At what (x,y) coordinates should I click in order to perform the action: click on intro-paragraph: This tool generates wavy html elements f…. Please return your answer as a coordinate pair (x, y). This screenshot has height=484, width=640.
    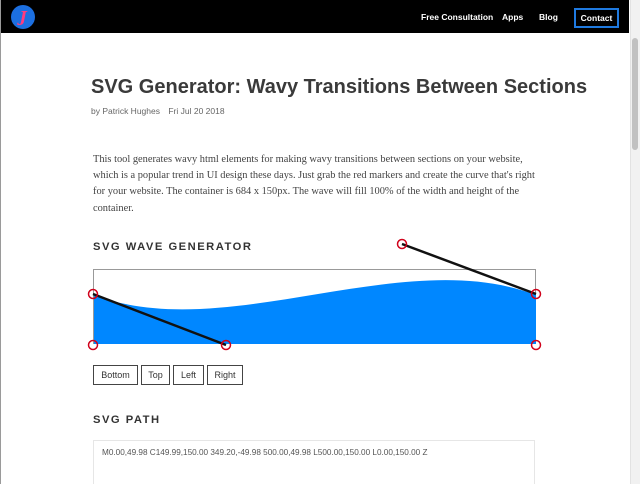
    Looking at the image, I should click on (314, 184).